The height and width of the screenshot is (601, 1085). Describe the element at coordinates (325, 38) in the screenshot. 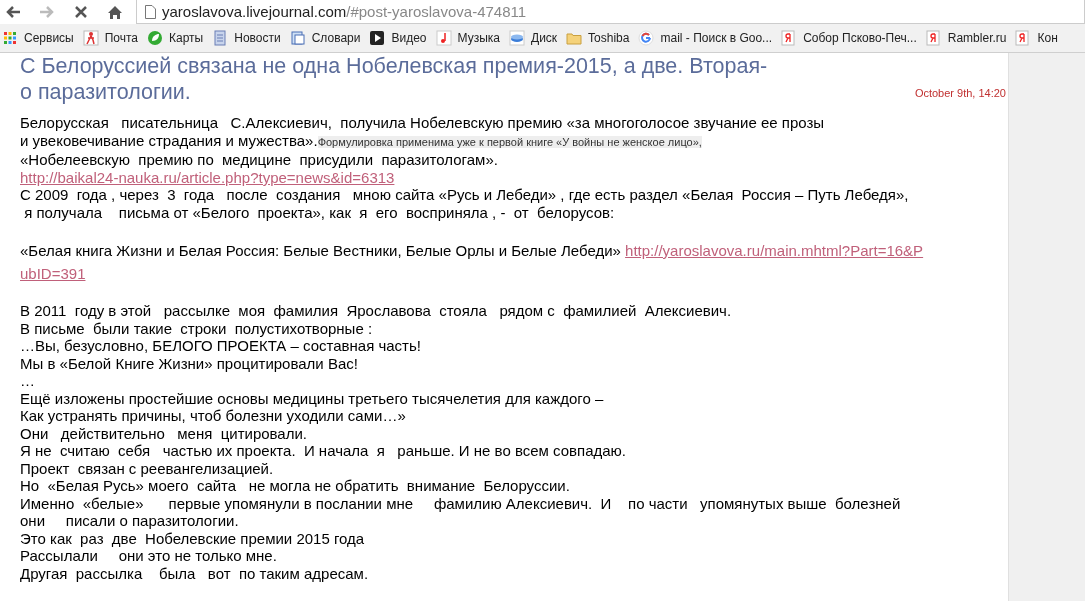

I see `bookmark-item: Словари` at that location.